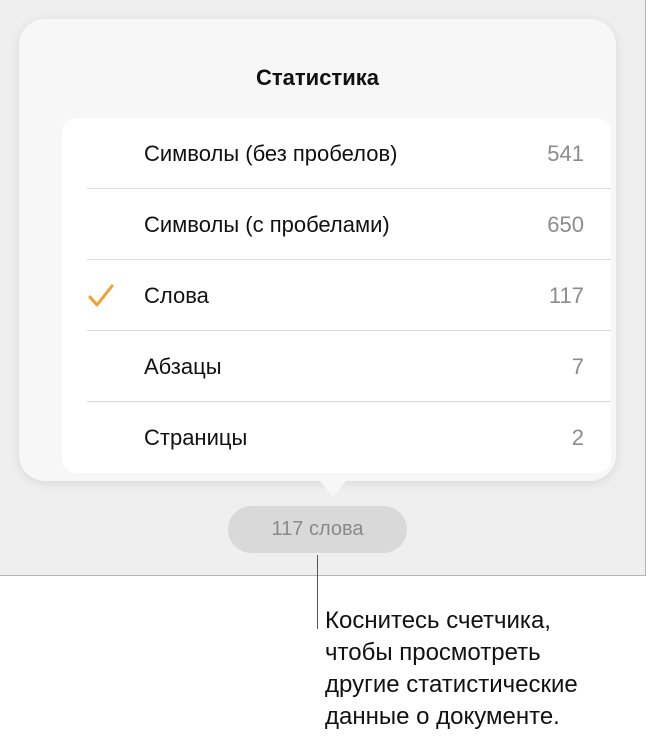 This screenshot has height=750, width=657. I want to click on popover-arrow, so click(333, 486).